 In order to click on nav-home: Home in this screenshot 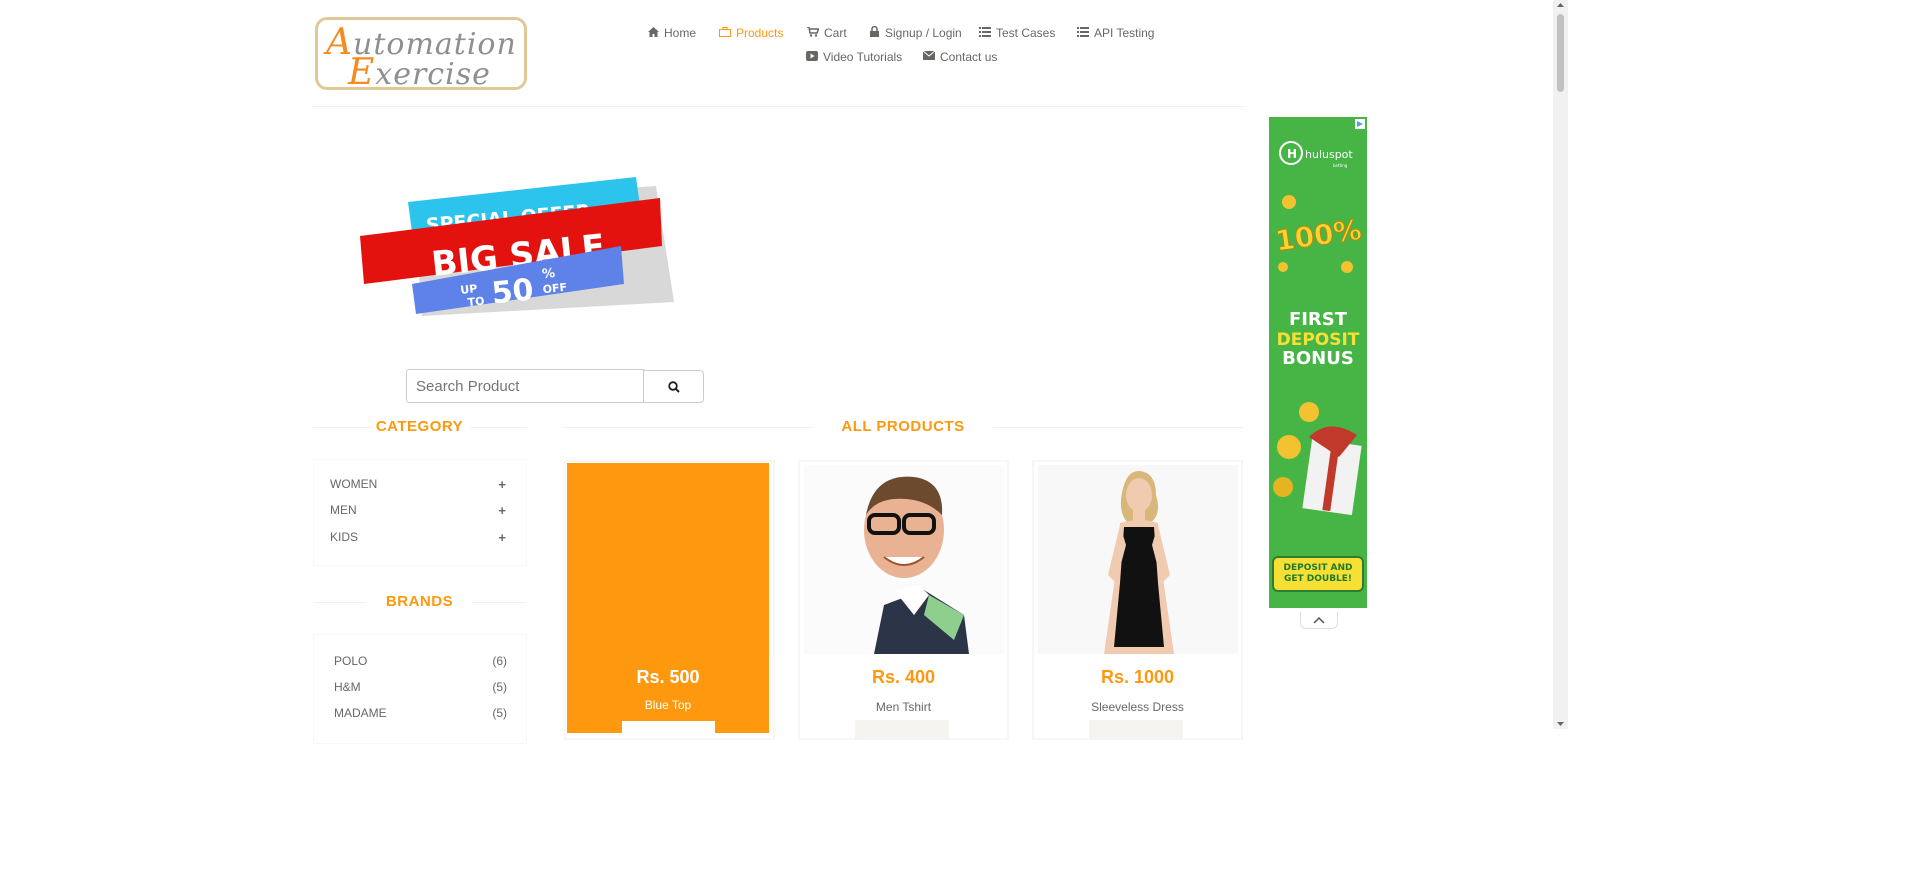, I will do `click(671, 33)`.